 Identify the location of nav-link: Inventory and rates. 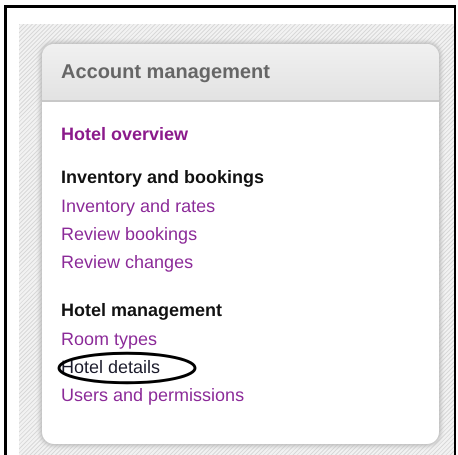
(138, 206).